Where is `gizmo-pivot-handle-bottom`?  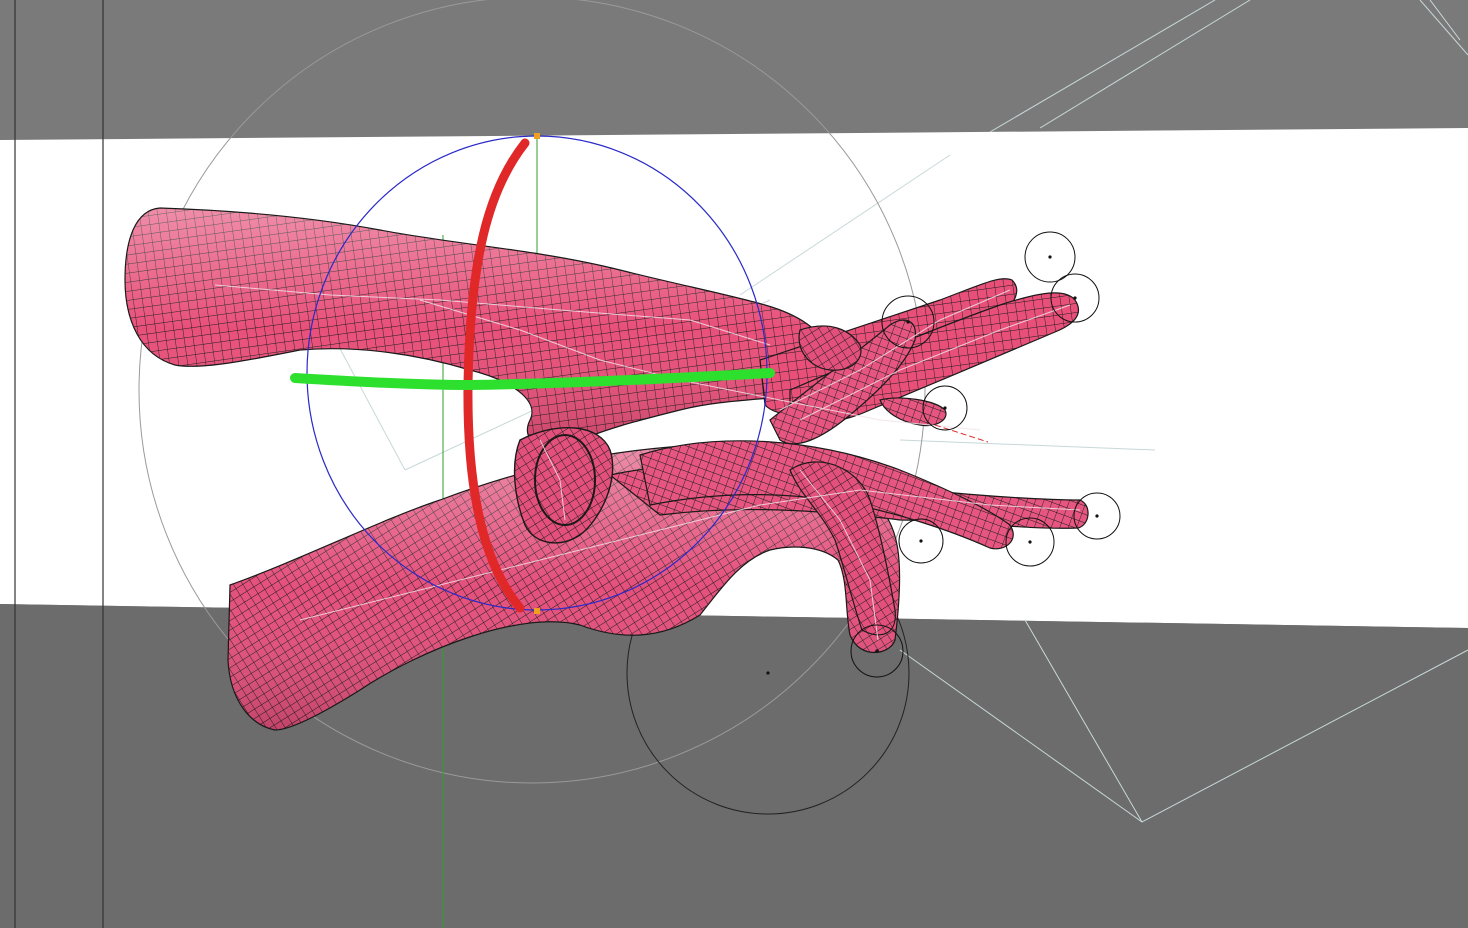
gizmo-pivot-handle-bottom is located at coordinates (537, 611).